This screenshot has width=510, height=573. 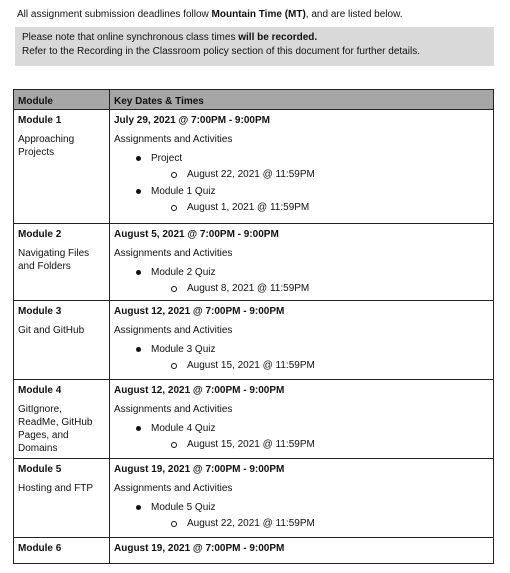 I want to click on intro-timezone: Mountain Time (MT), so click(x=258, y=14).